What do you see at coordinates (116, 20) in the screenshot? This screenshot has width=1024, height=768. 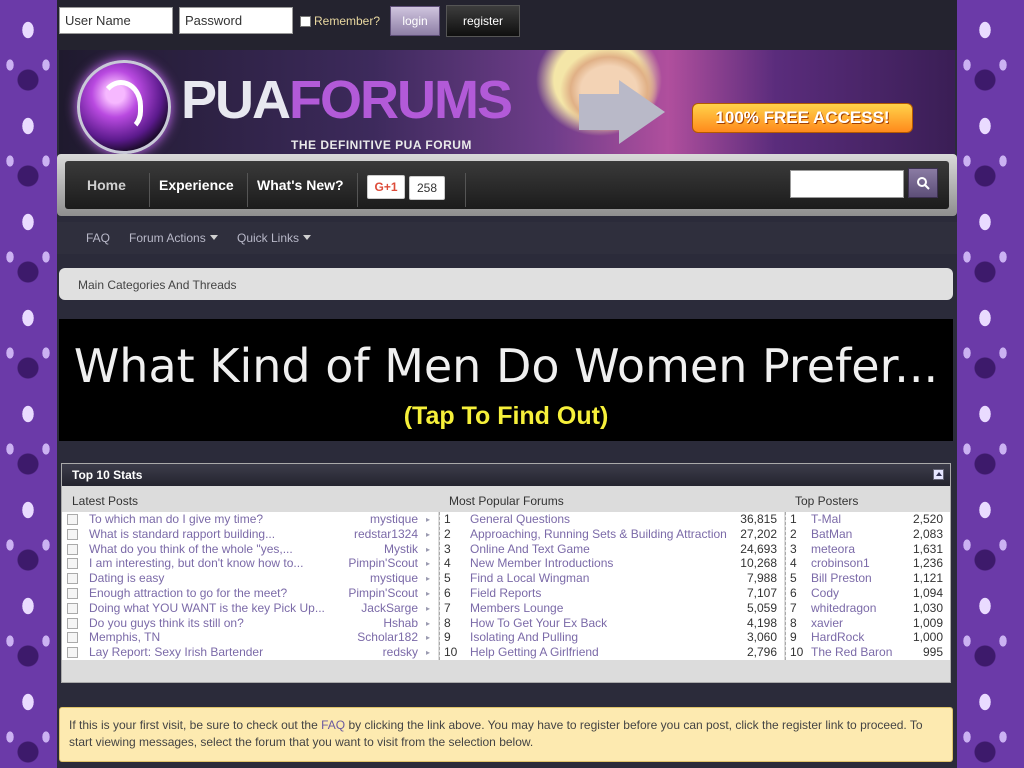 I see `username-input: User Name` at bounding box center [116, 20].